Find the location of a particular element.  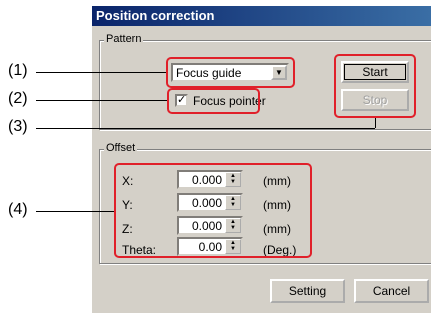

callout-1: (1) is located at coordinates (18, 70).